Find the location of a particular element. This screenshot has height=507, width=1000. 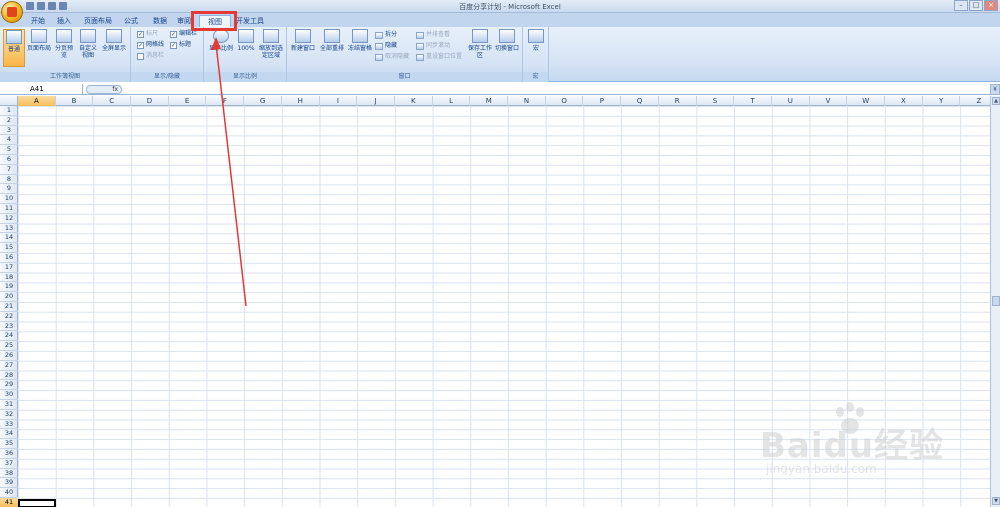

row-header: 12 is located at coordinates (9, 219).